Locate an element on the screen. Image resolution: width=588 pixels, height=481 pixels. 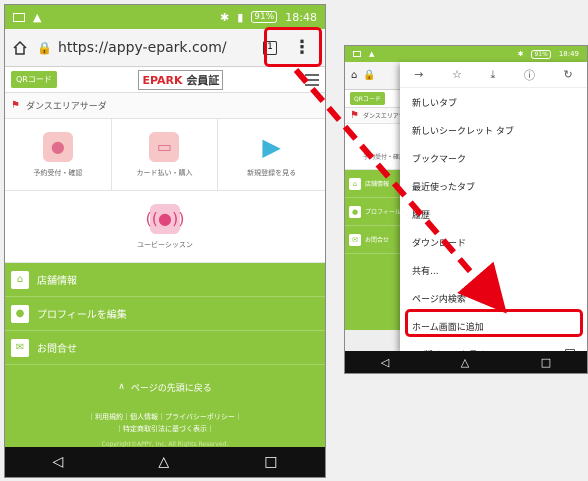
footer-links: ｜利用規約｜個人情報｜プライバシーポリシー｜ ｜特定商取引法に基づく表示｜ is located at coordinates (165, 423).